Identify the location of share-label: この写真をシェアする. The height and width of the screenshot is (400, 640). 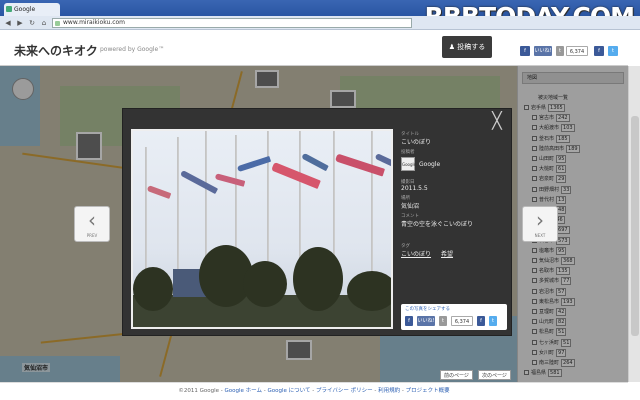
(427, 309).